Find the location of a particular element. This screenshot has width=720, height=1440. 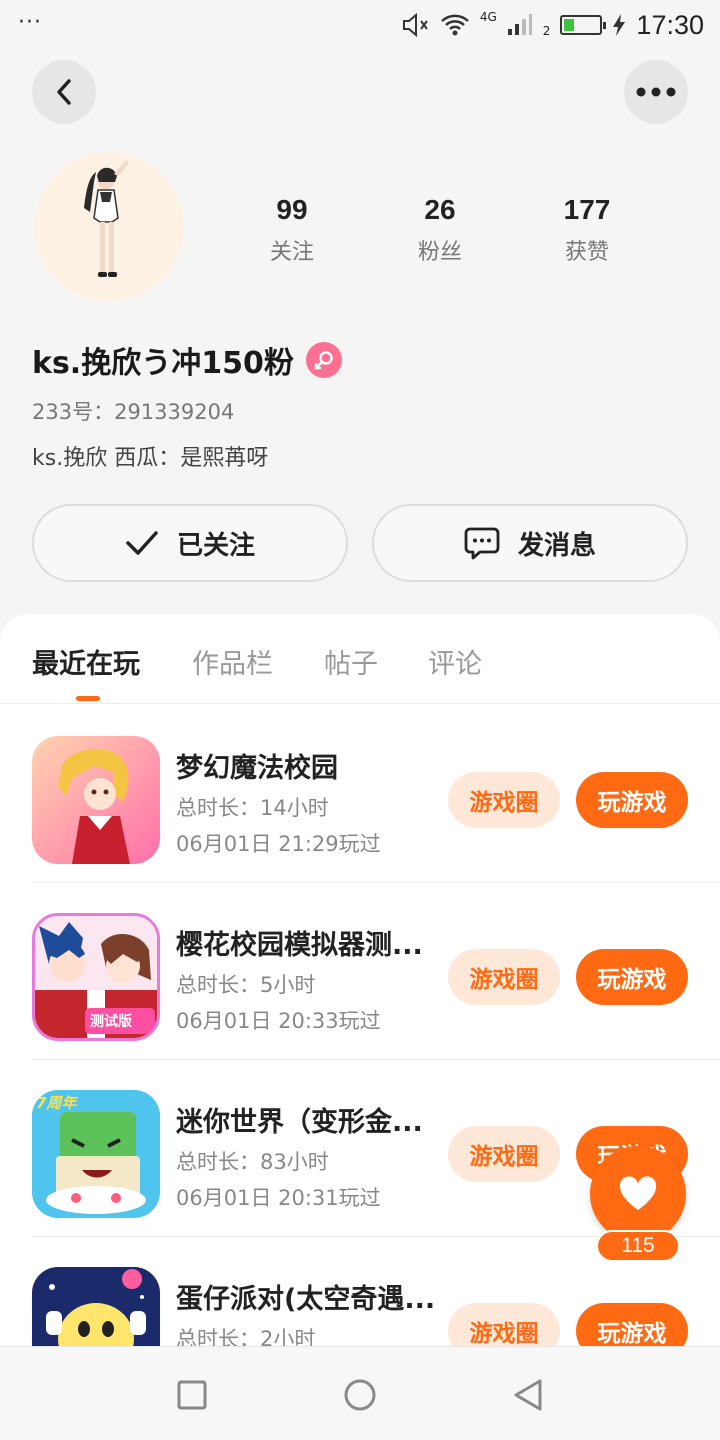

username-row: ks.挽欣う冲150粉 is located at coordinates (187, 360).